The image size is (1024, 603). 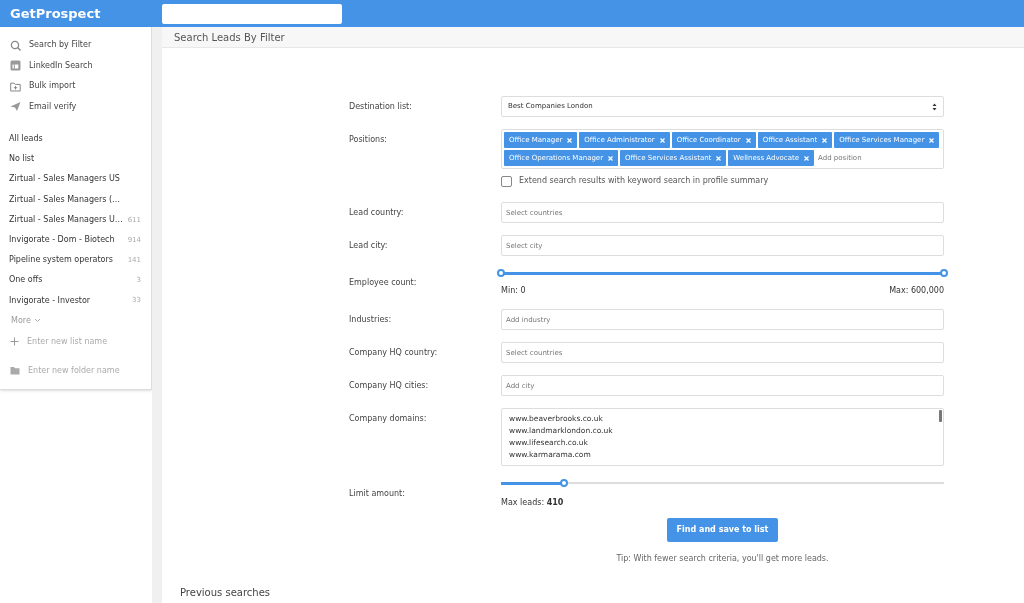 What do you see at coordinates (368, 140) in the screenshot?
I see `field-label: Positions:` at bounding box center [368, 140].